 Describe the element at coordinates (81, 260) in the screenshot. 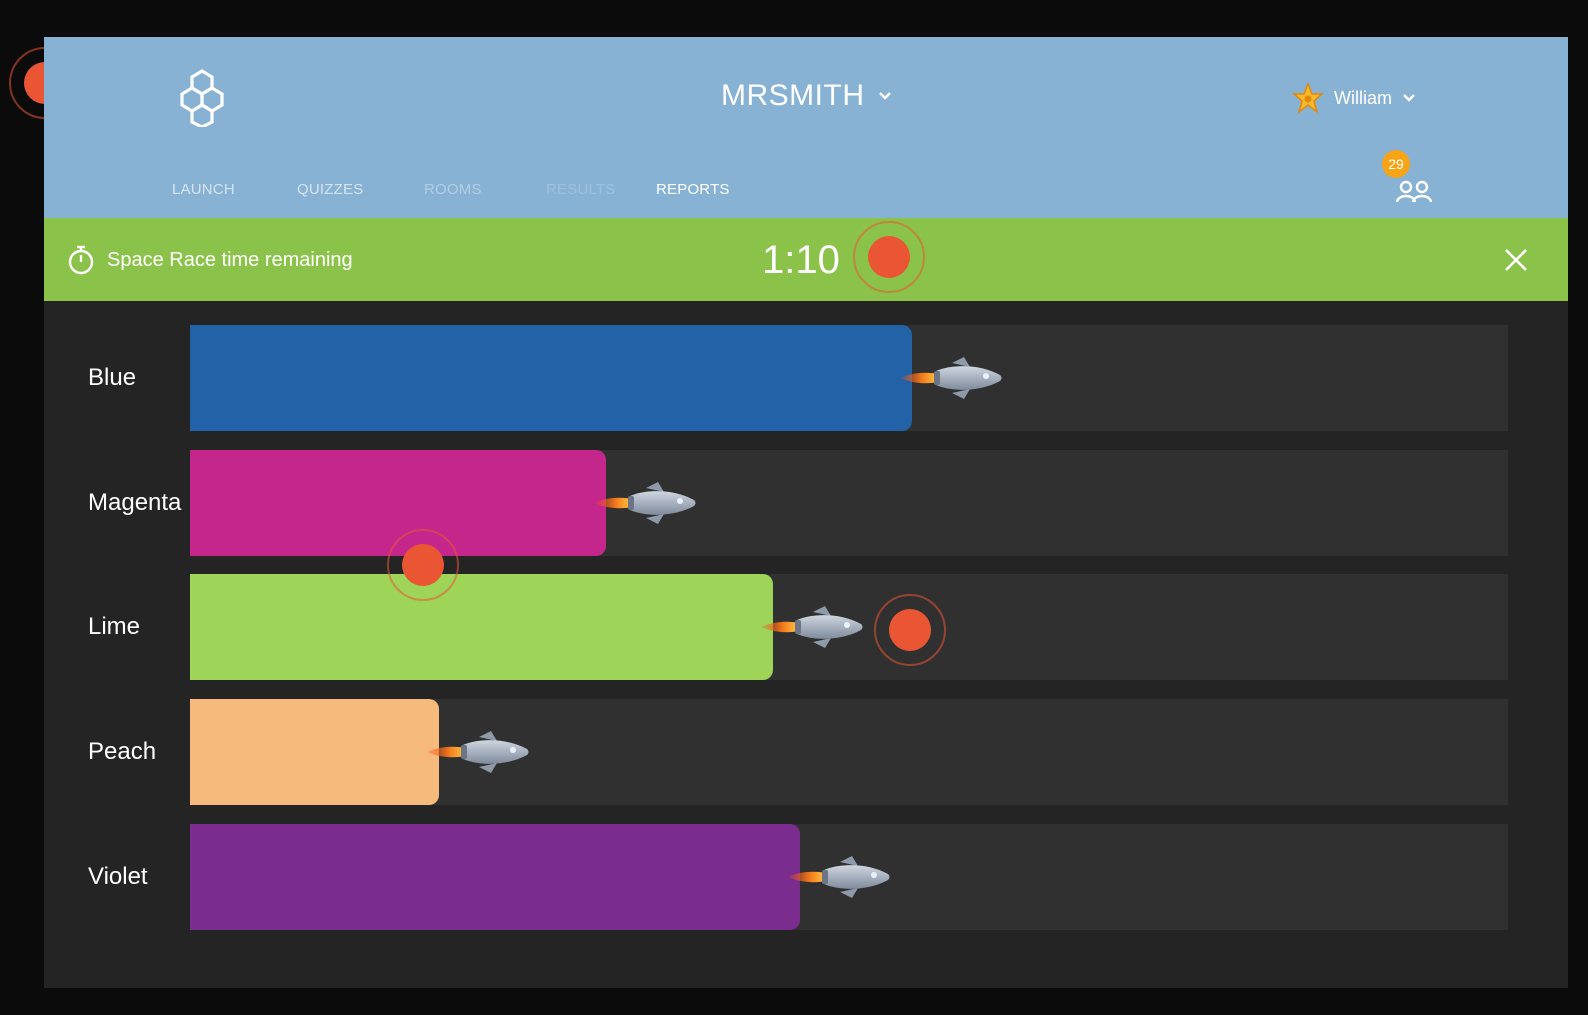

I see `stopwatch-icon` at that location.